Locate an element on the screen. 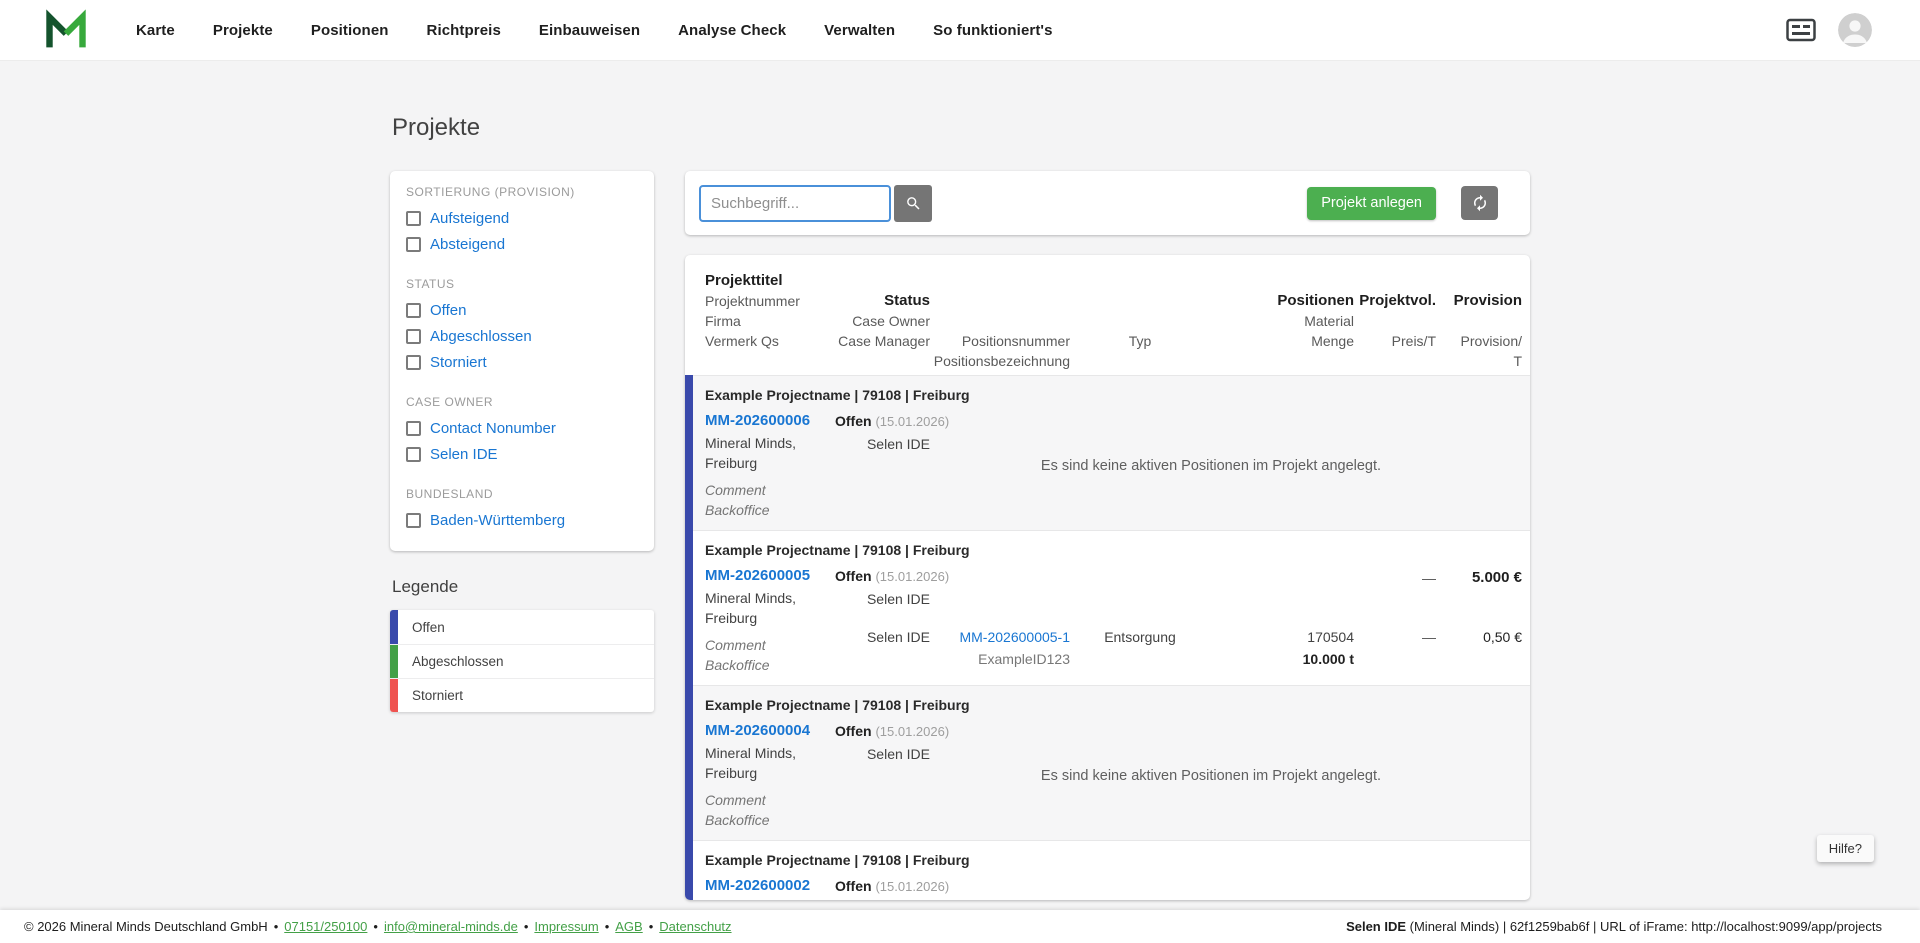 The width and height of the screenshot is (1920, 943). project-company: Freiburg is located at coordinates (770, 899).